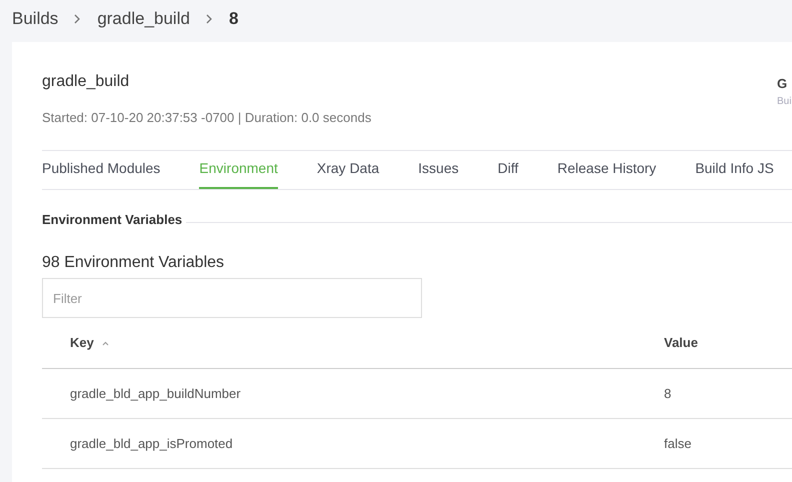 The height and width of the screenshot is (482, 792). Describe the element at coordinates (101, 169) in the screenshot. I see `tab: Published Modules` at that location.